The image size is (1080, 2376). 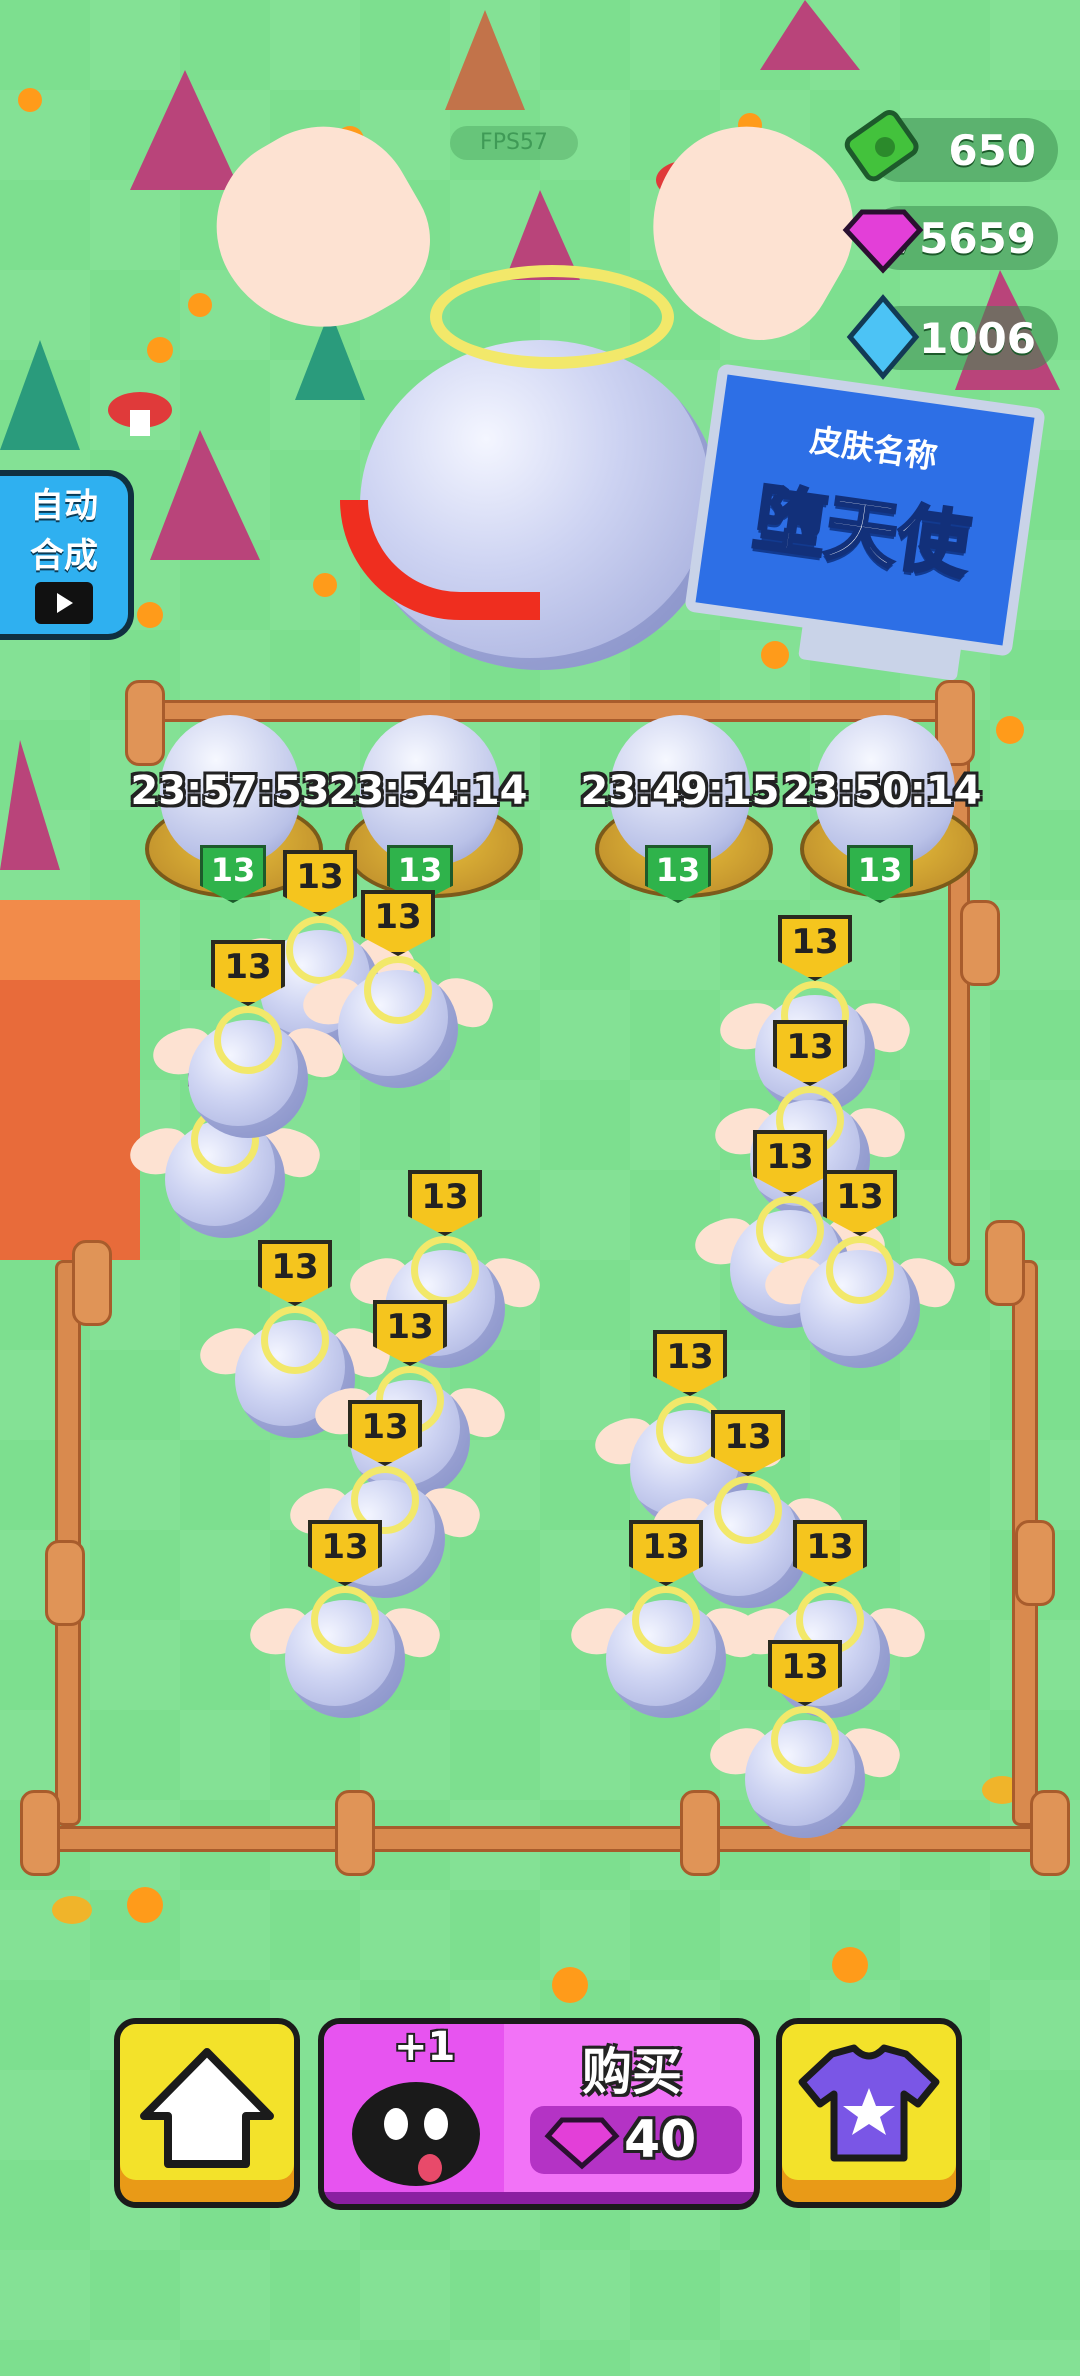 What do you see at coordinates (230, 791) in the screenshot?
I see `egg-timer: 23:57:53` at bounding box center [230, 791].